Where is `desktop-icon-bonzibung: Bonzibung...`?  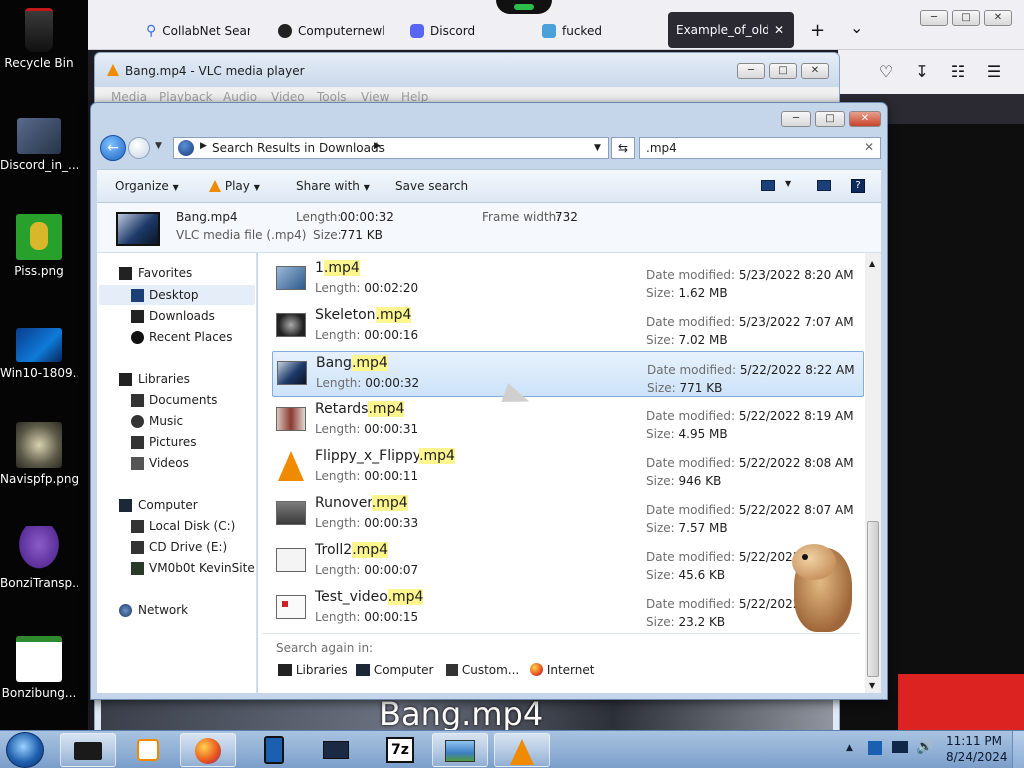
desktop-icon-bonzibung: Bonzibung... is located at coordinates (39, 668).